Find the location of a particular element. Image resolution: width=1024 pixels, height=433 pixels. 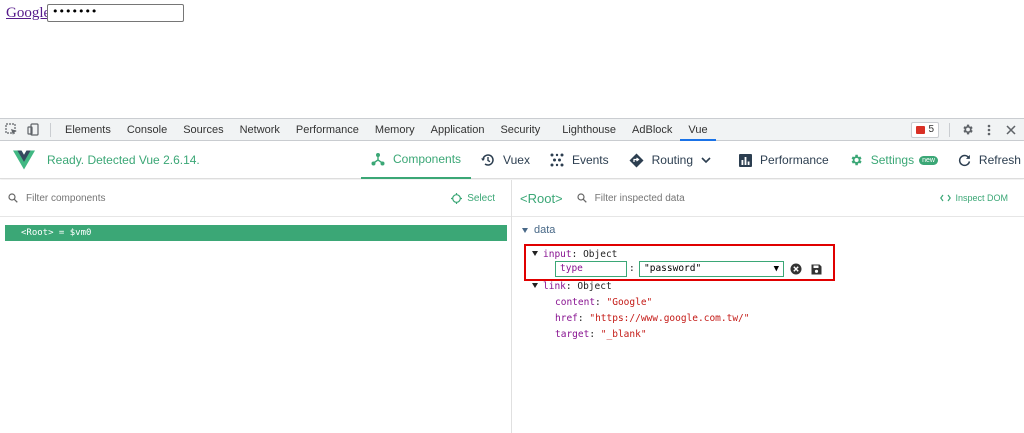

input-key: input is located at coordinates (557, 254).